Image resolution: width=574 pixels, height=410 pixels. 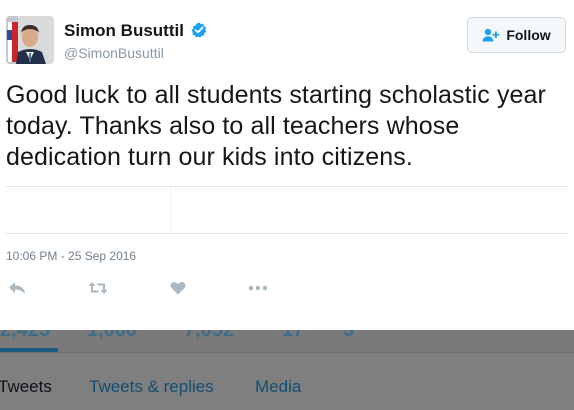 I want to click on author-name-block: Simon Busuttil @SimonBusuttil, so click(x=135, y=41).